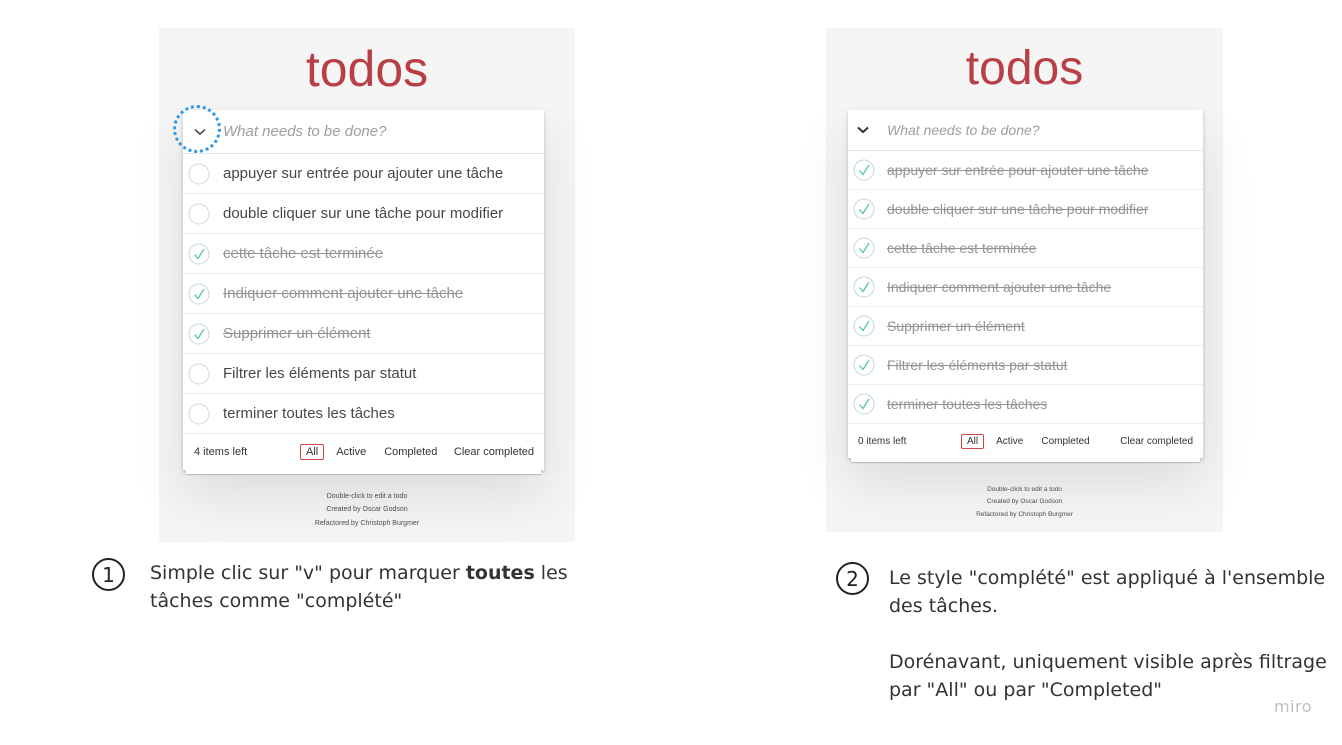  I want to click on step-number-2: 2, so click(852, 578).